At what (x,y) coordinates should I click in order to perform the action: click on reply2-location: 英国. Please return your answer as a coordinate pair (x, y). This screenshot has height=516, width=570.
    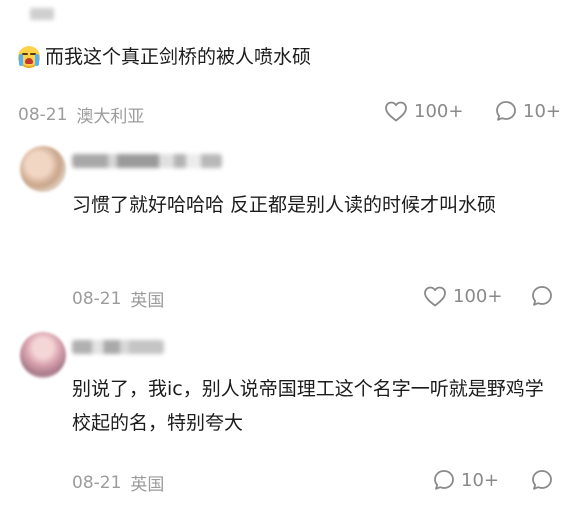
    Looking at the image, I should click on (147, 485).